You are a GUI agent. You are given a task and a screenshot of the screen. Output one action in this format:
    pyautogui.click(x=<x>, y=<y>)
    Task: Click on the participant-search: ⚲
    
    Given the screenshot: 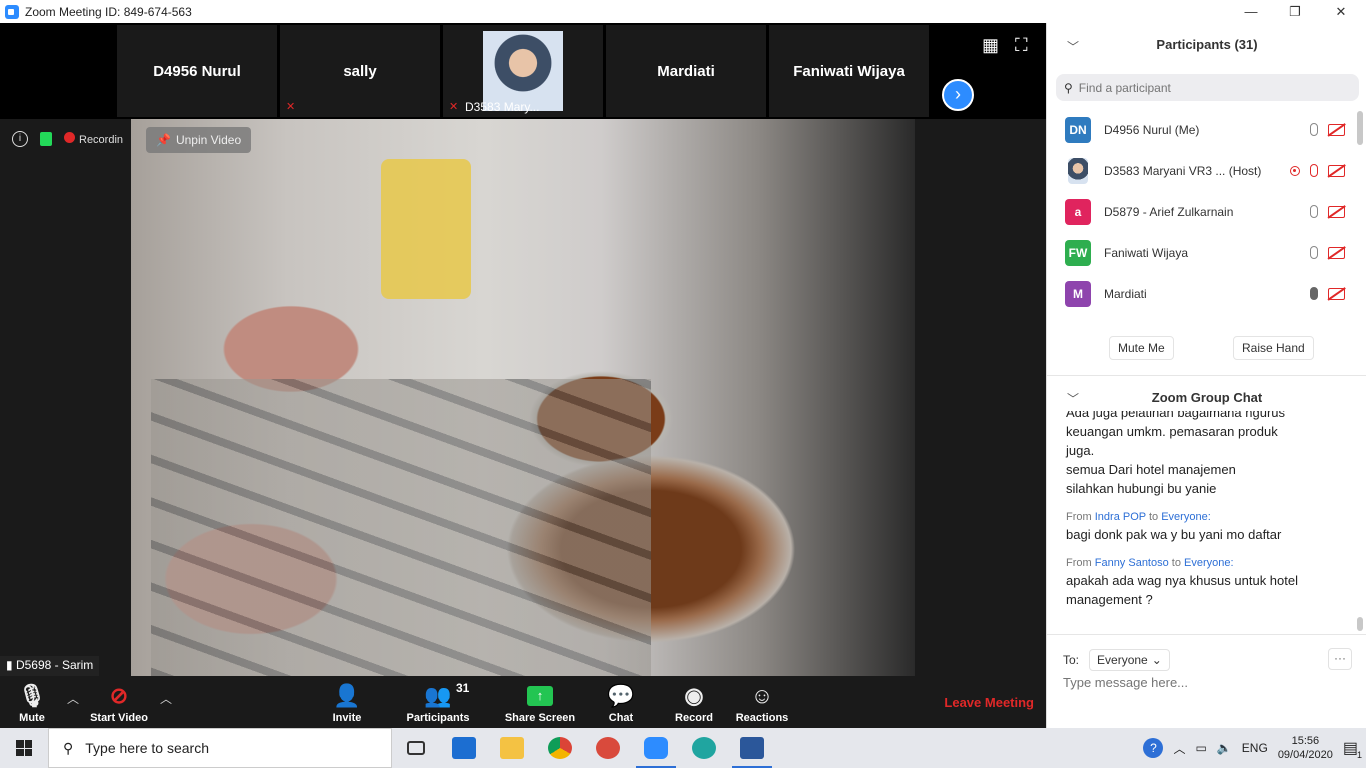 What is the action you would take?
    pyautogui.click(x=1207, y=87)
    